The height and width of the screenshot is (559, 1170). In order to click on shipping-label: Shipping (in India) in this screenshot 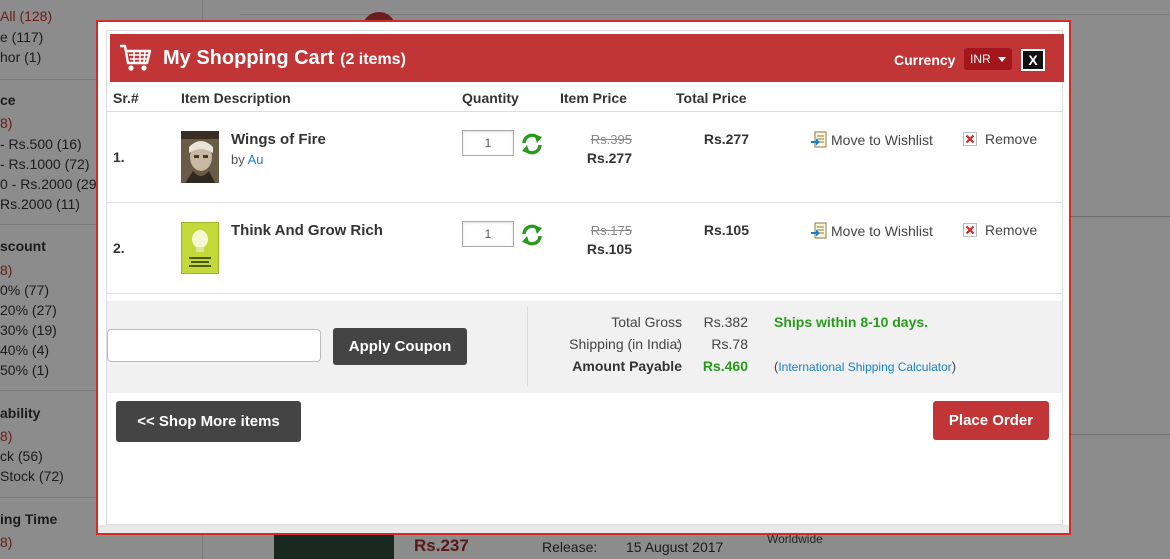, I will do `click(625, 344)`.